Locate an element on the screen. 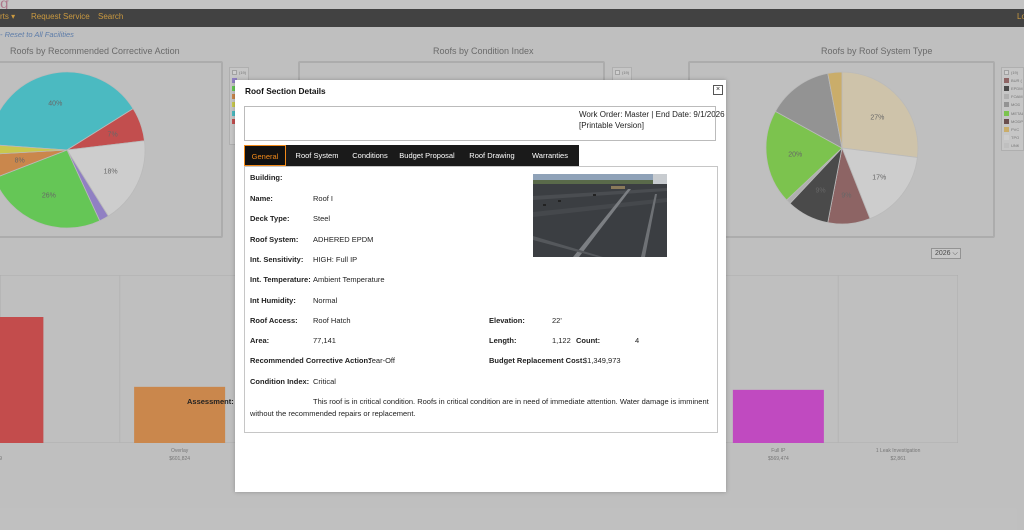 This screenshot has height=530, width=1024. budget-replacement-cost-label: Budget Replacement Cost: is located at coordinates (537, 360).